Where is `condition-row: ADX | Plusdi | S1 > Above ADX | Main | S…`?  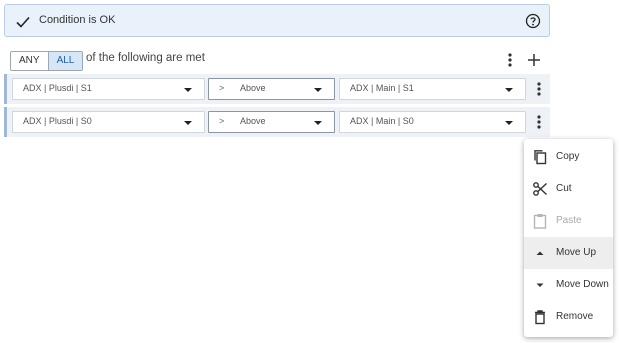 condition-row: ADX | Plusdi | S1 > Above ADX | Main | S… is located at coordinates (277, 89).